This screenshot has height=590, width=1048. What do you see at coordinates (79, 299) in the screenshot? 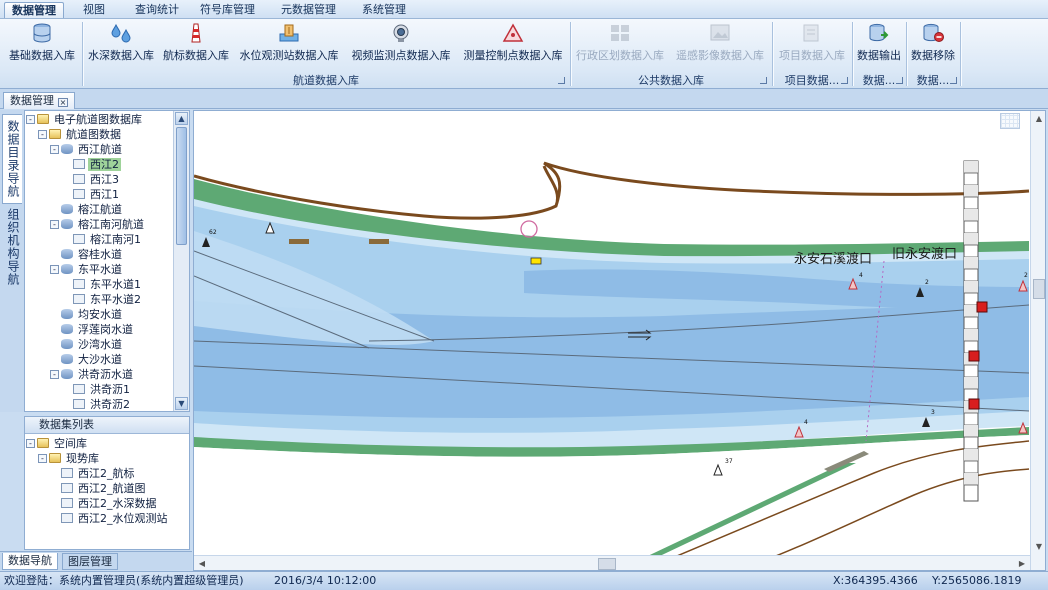
I see `layer-icon` at bounding box center [79, 299].